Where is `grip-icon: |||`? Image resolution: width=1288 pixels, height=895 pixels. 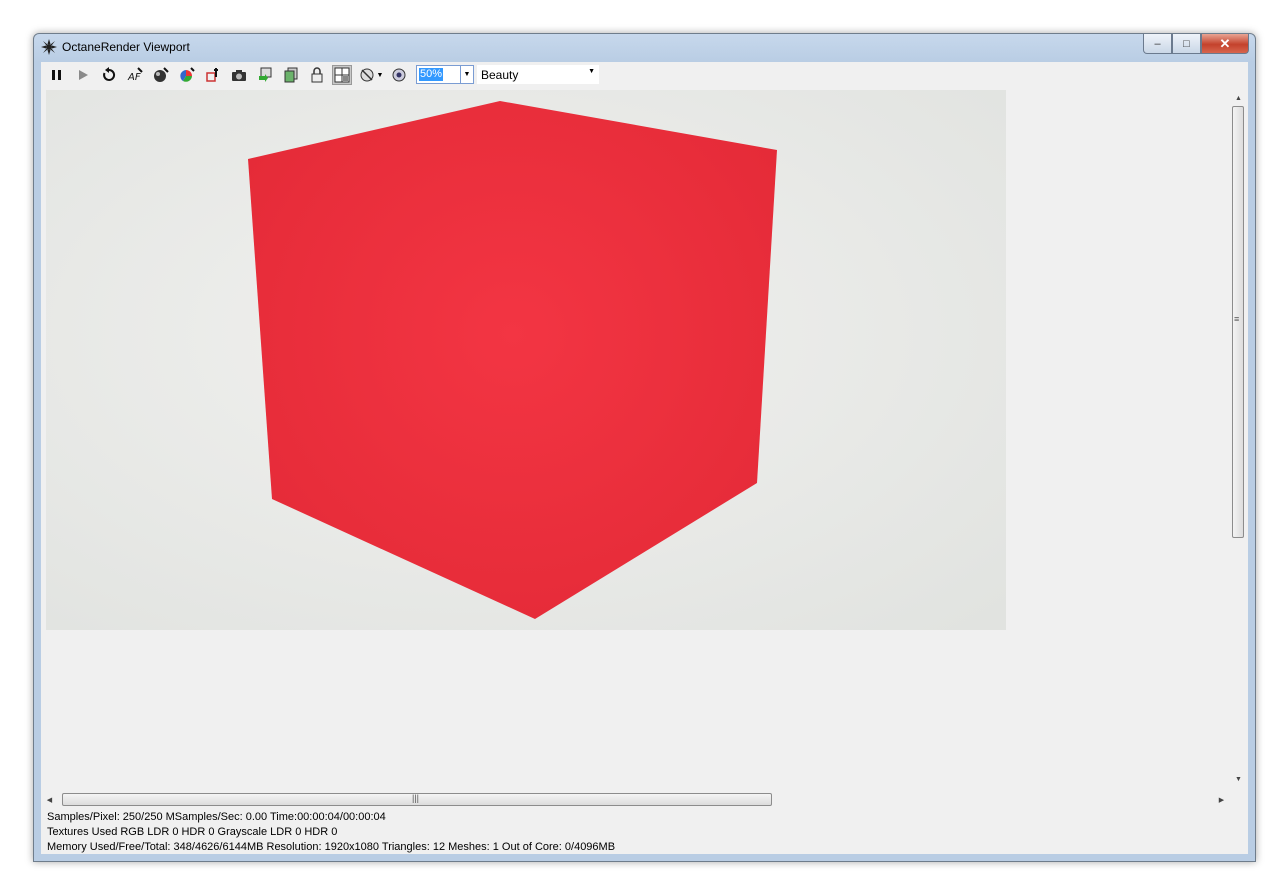
grip-icon: ||| is located at coordinates (416, 798).